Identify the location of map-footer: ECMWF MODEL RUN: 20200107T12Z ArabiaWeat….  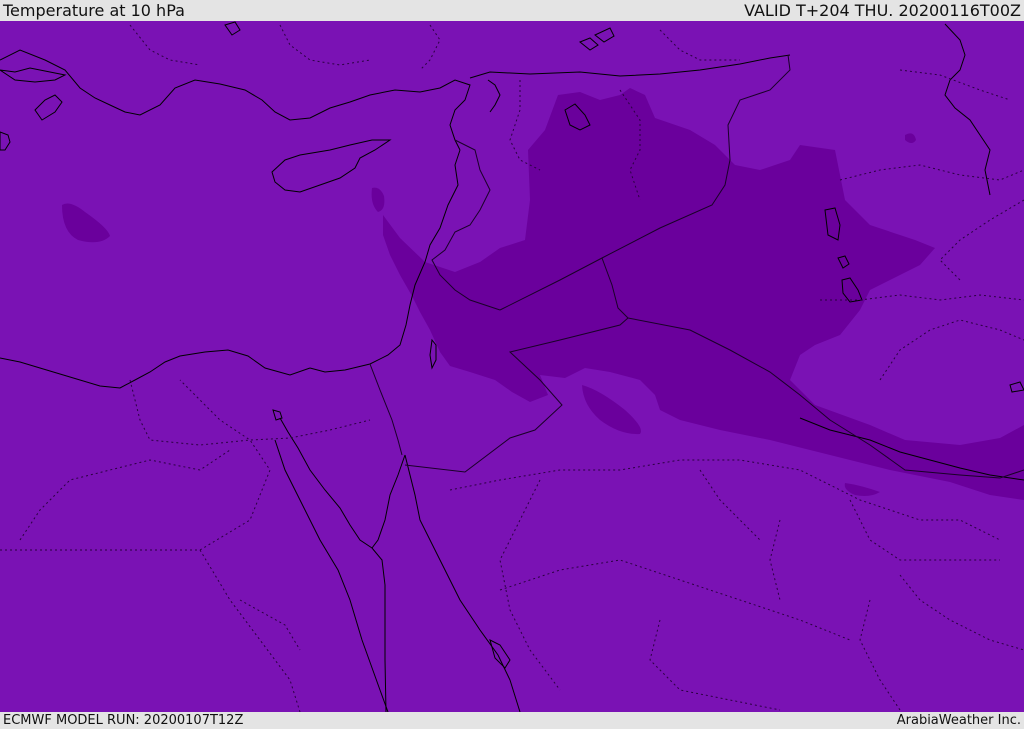
(512, 720).